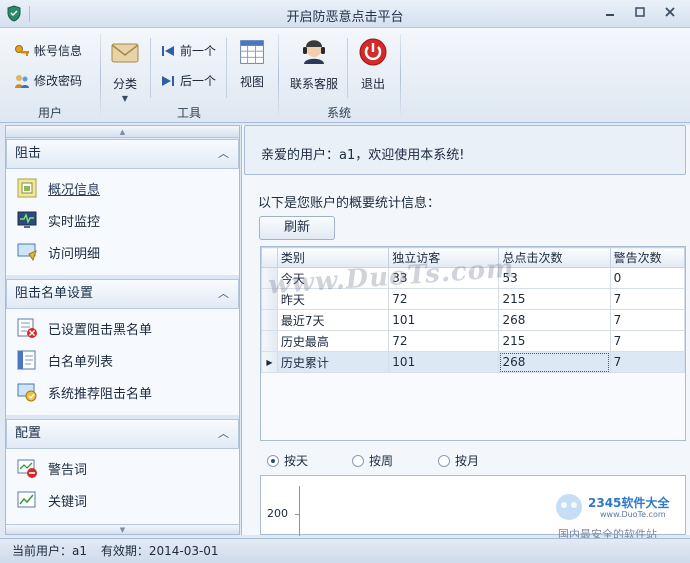 The height and width of the screenshot is (563, 690). What do you see at coordinates (333, 341) in the screenshot?
I see `table-cell: 历史最高` at bounding box center [333, 341].